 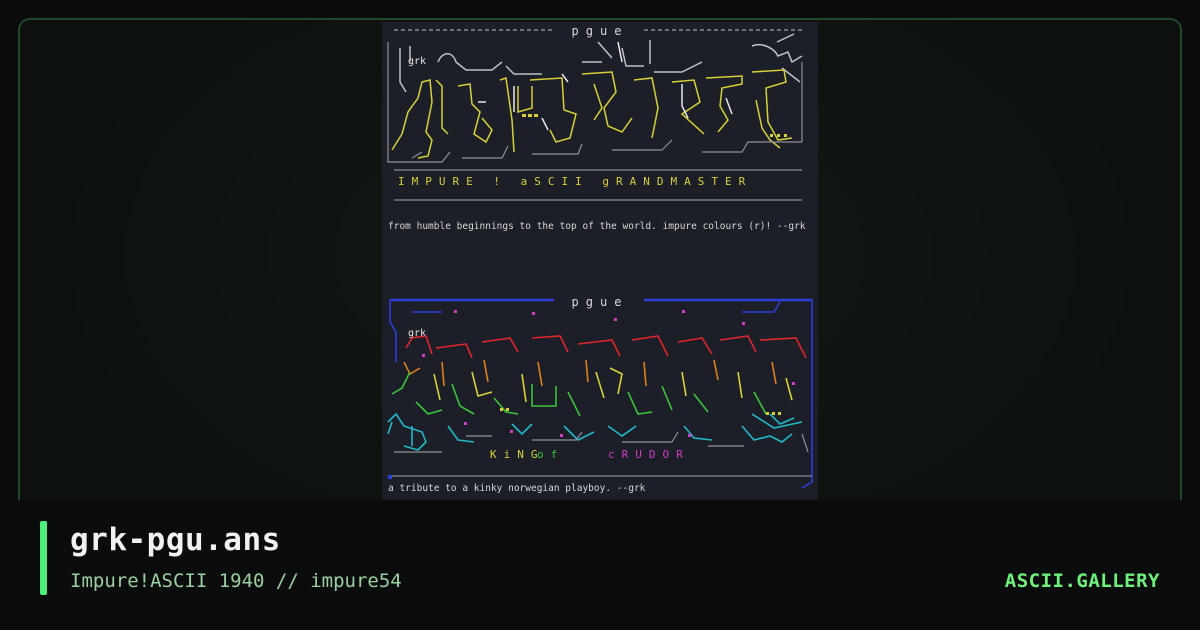 I want to click on site-brand-link: ASCII.GALLERY, so click(x=1082, y=581).